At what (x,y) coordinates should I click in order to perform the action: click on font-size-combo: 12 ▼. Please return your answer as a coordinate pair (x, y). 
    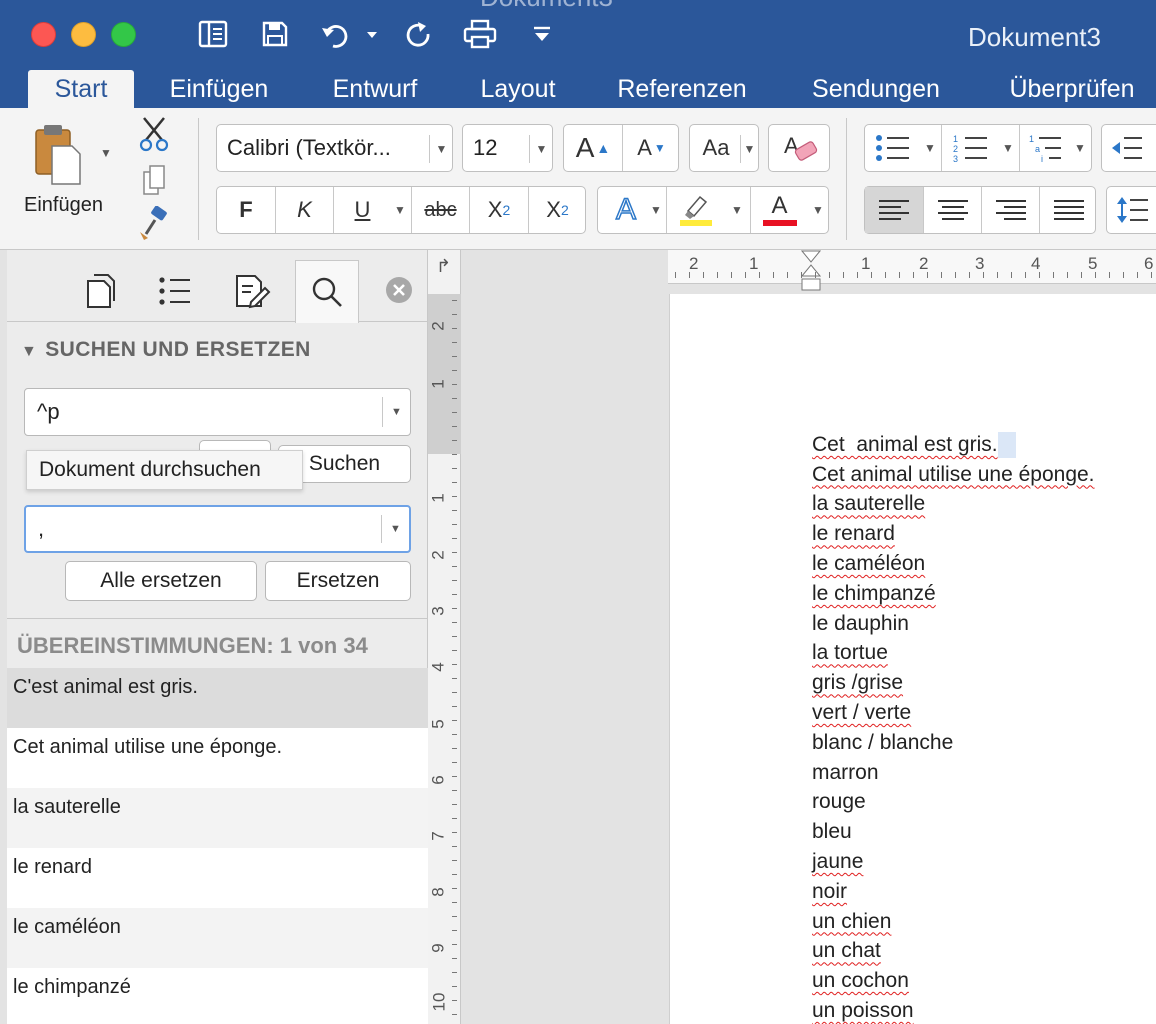
    Looking at the image, I should click on (507, 148).